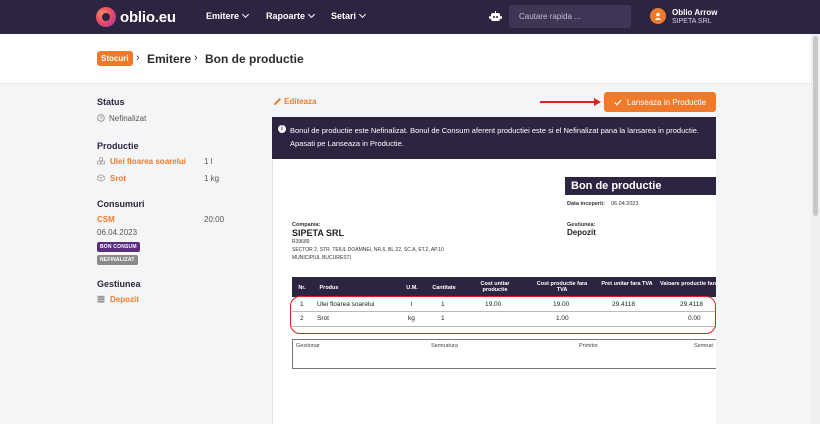  I want to click on gestiunea-value: Depozit, so click(581, 232).